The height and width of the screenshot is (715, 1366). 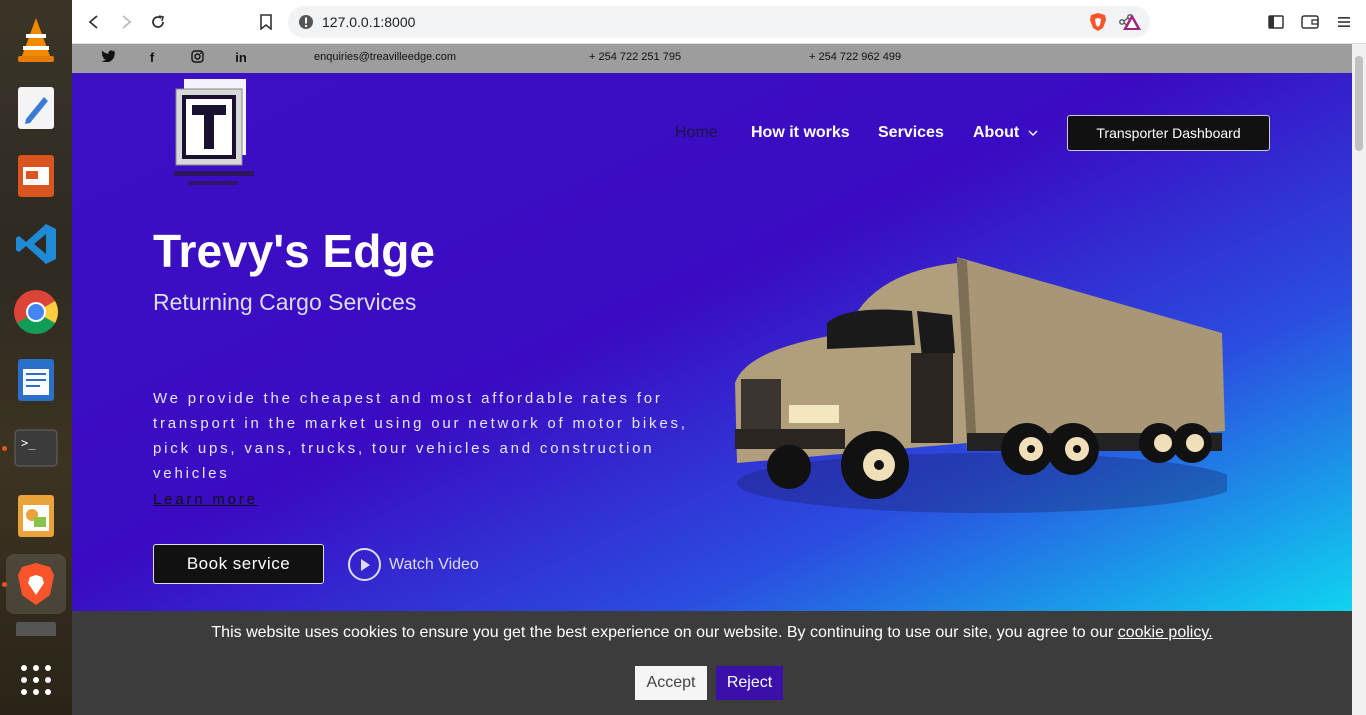 I want to click on facebook-icon: f, so click(x=152, y=58).